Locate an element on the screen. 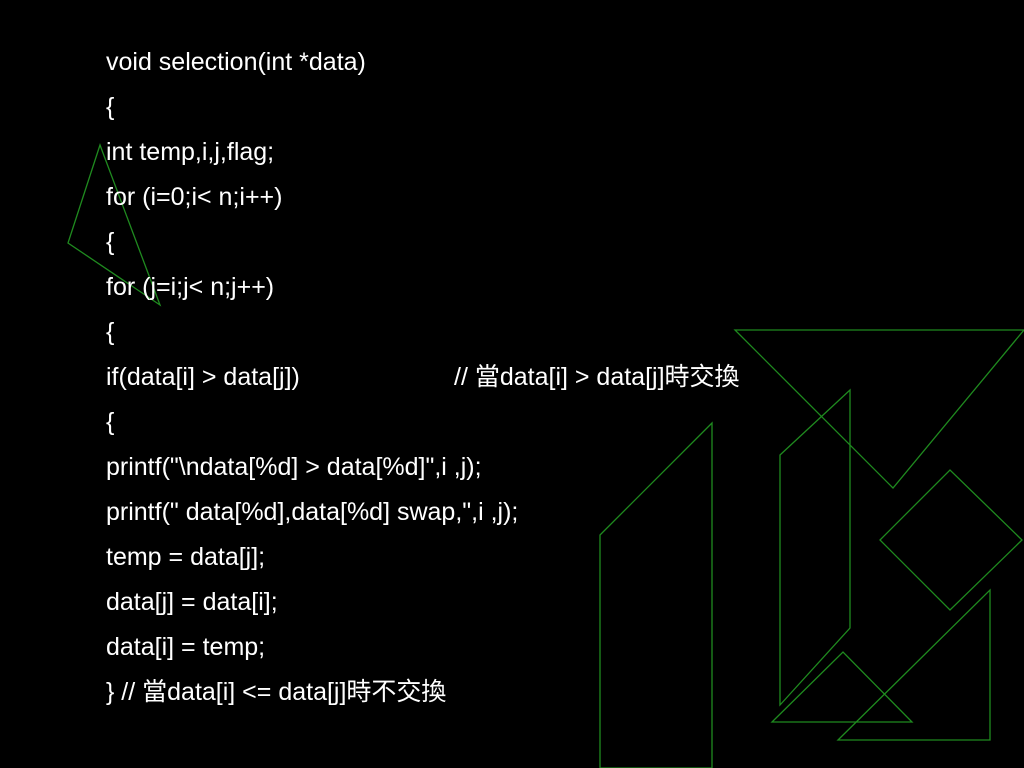 Image resolution: width=1024 pixels, height=768 pixels. code-line: printf("\ndata[%d] > data[%d]",i ,j); is located at coordinates (294, 467).